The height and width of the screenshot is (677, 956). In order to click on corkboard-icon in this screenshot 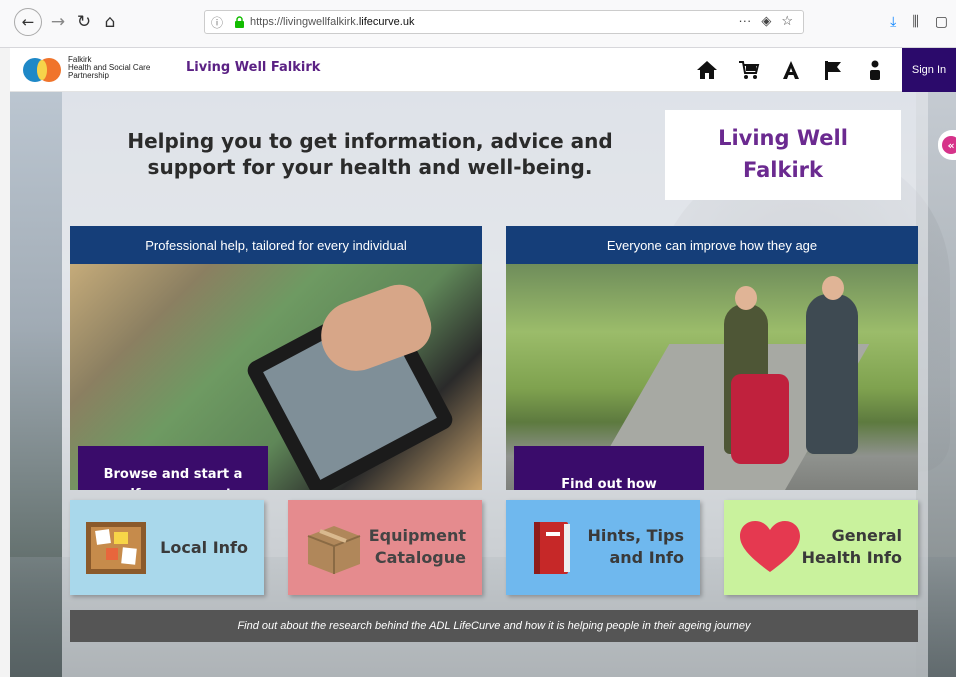, I will do `click(116, 548)`.